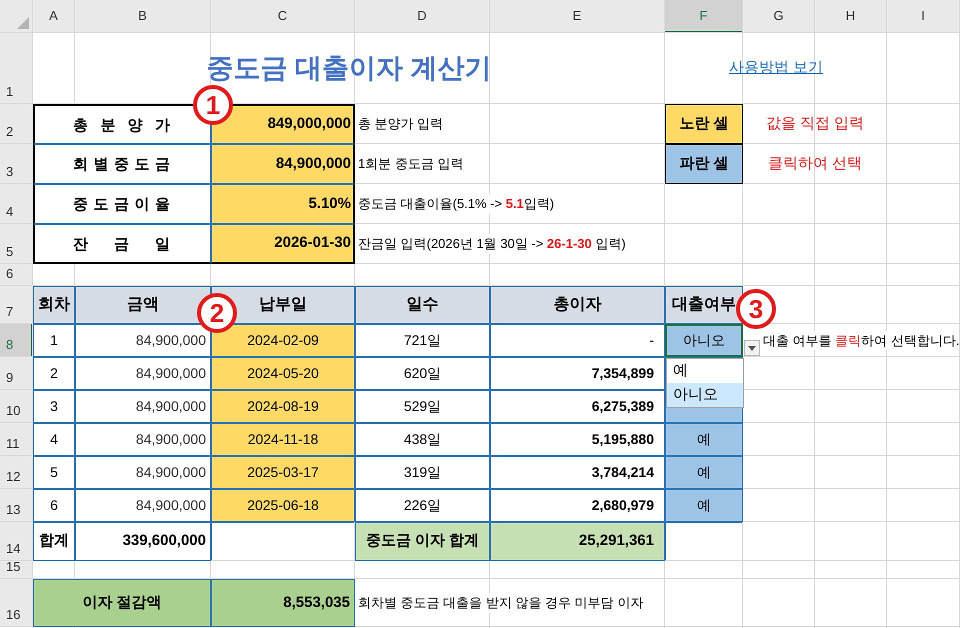 The image size is (960, 628). Describe the element at coordinates (422, 541) in the screenshot. I see `interest-total-label: 중도금 이자 합계` at that location.